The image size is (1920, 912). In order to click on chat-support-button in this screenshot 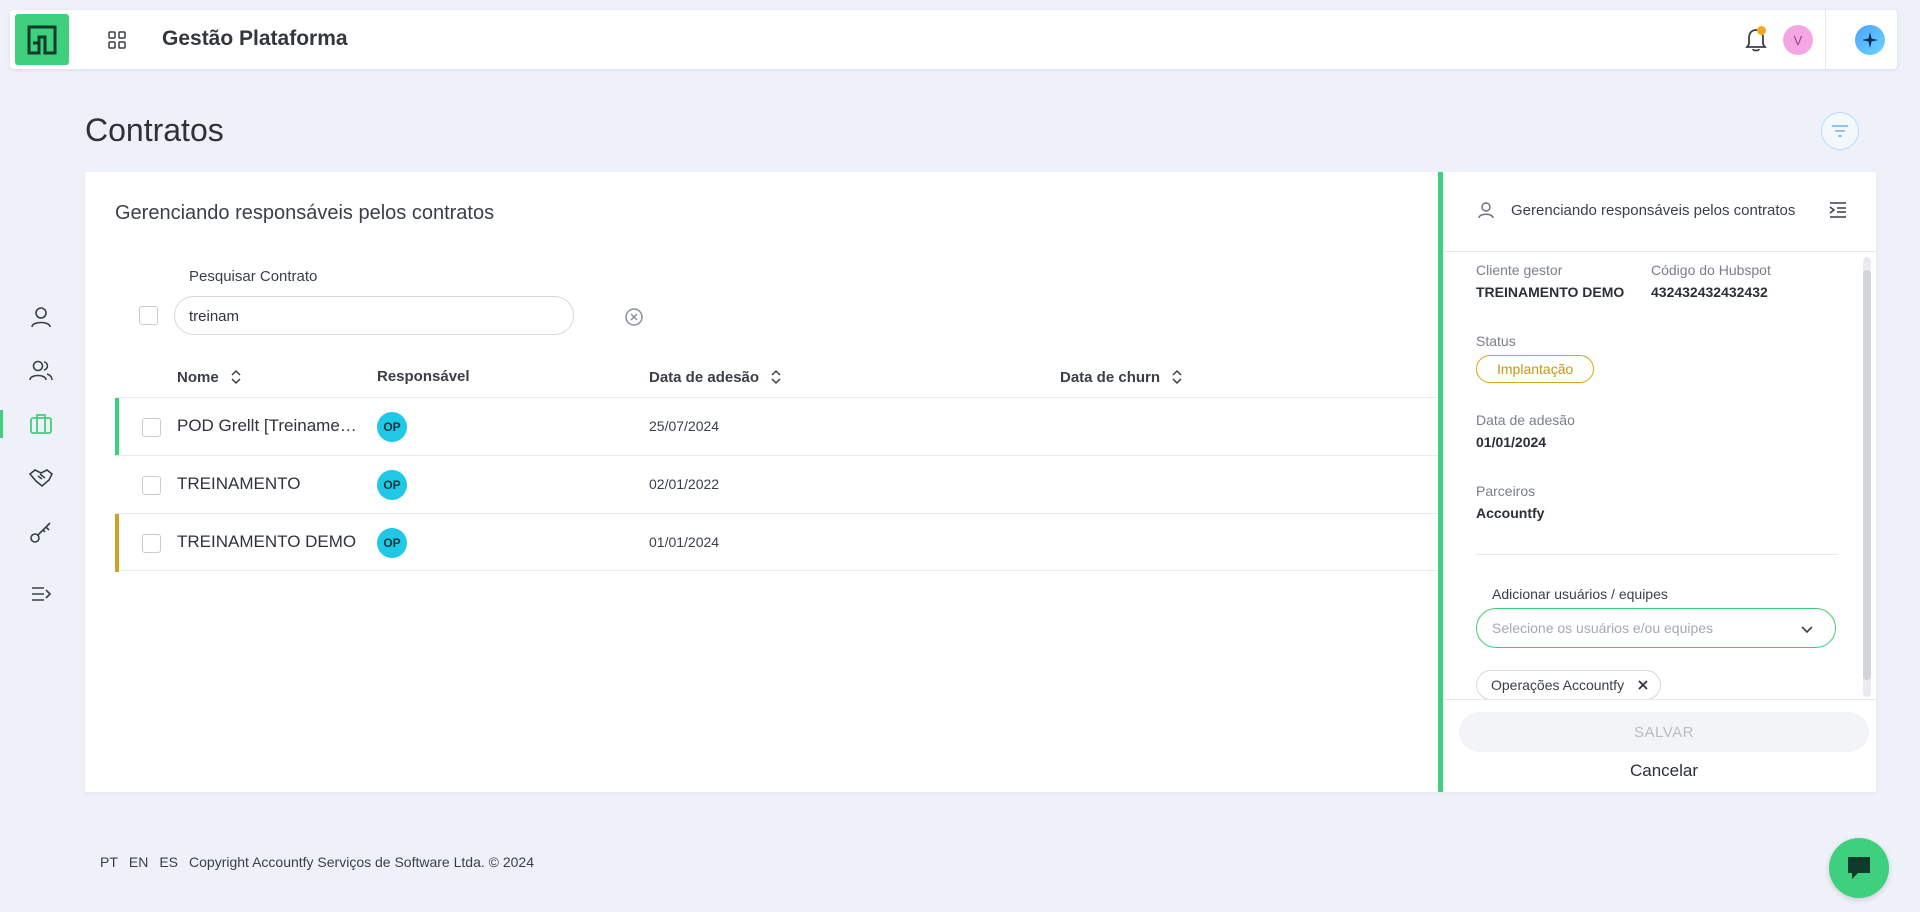, I will do `click(1859, 868)`.